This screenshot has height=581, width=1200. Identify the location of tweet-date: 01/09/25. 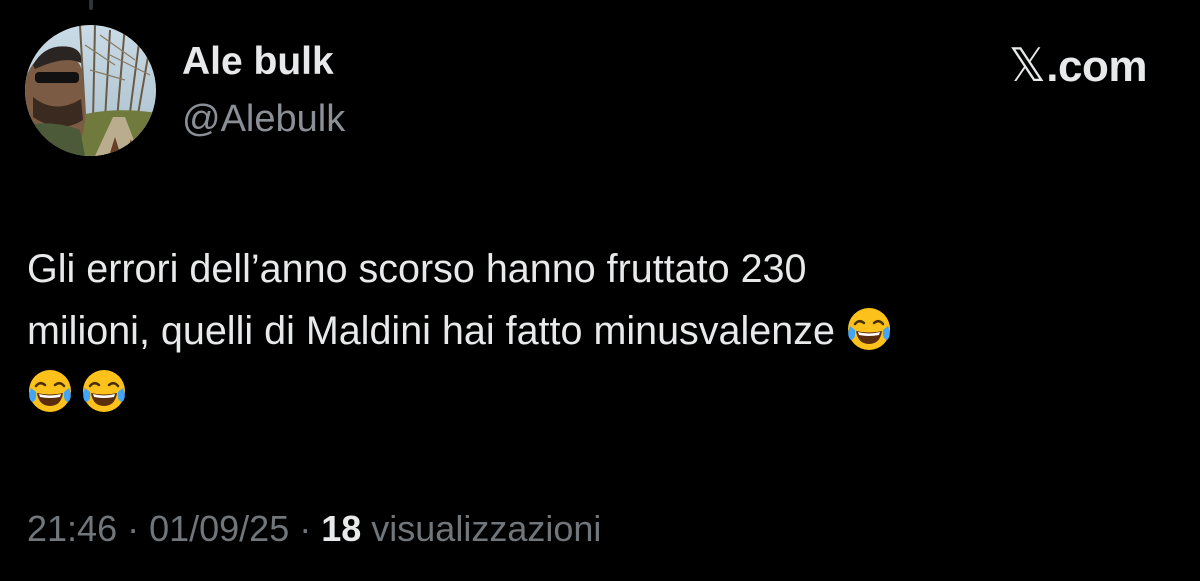
(219, 528).